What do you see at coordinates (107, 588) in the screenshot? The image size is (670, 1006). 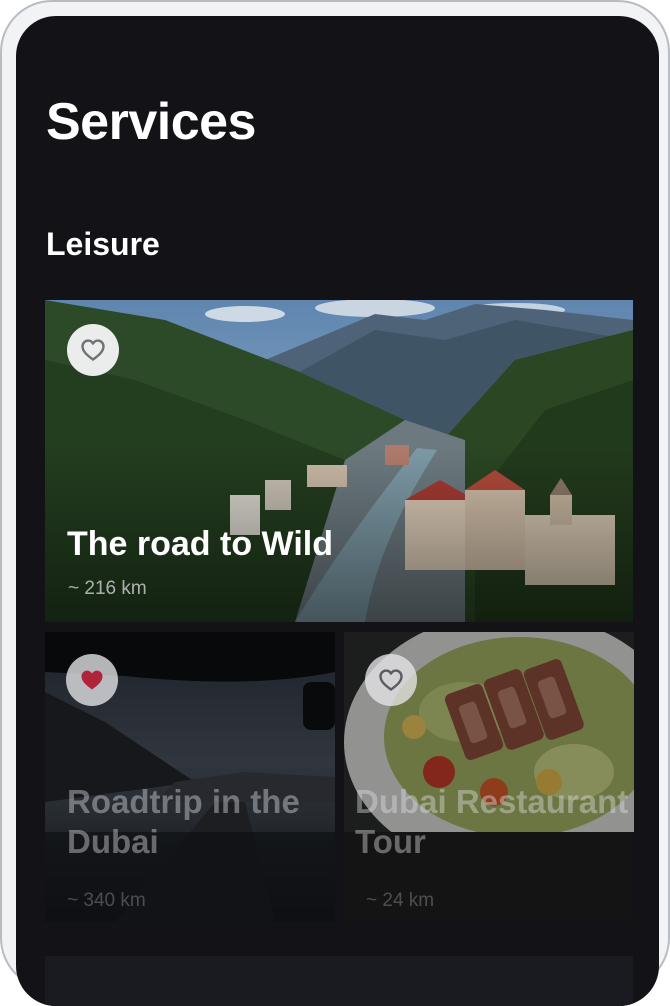 I see `card-distance: ~ 216 km` at bounding box center [107, 588].